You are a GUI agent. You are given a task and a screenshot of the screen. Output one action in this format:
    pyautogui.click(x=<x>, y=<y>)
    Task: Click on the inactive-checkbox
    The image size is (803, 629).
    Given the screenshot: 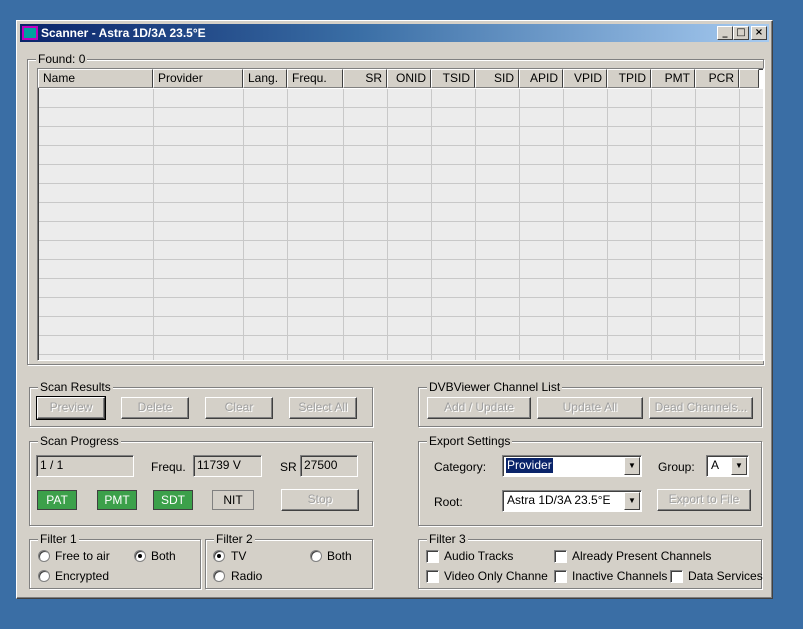 What is the action you would take?
    pyautogui.click(x=560, y=576)
    